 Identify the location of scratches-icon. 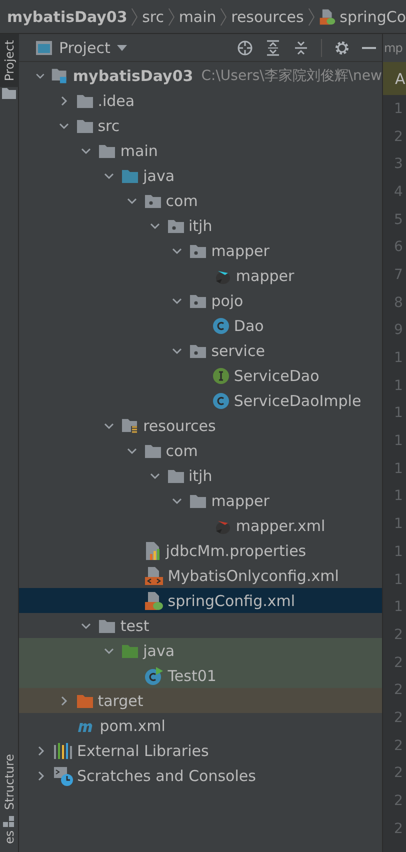
(63, 776).